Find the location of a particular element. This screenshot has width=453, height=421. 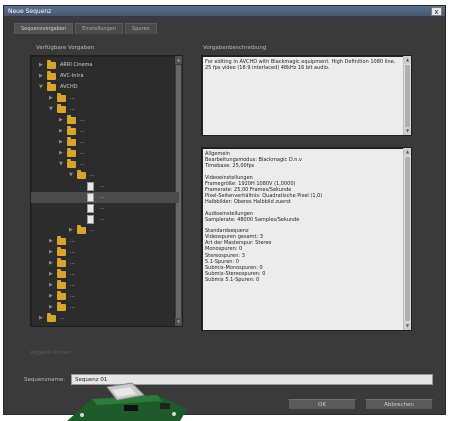

close-button: x is located at coordinates (436, 11).